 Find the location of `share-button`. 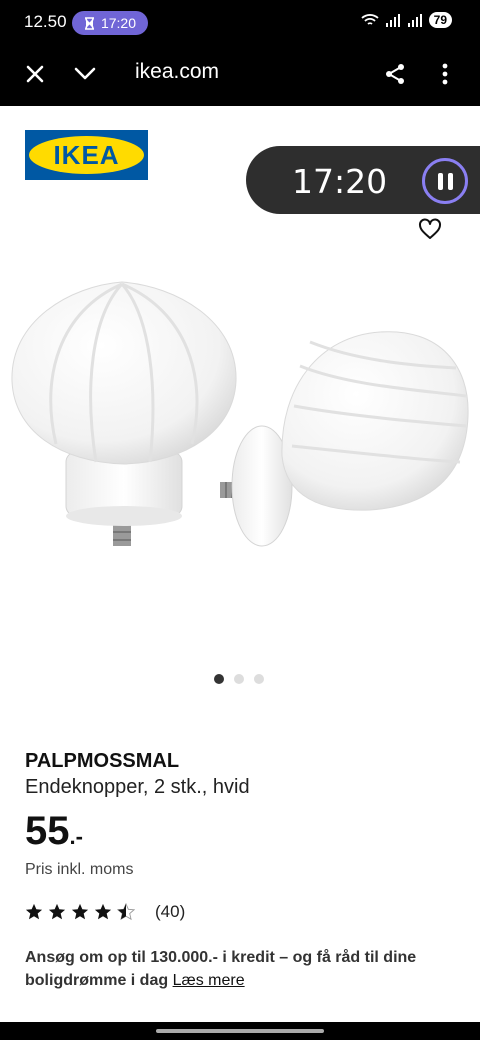

share-button is located at coordinates (395, 74).